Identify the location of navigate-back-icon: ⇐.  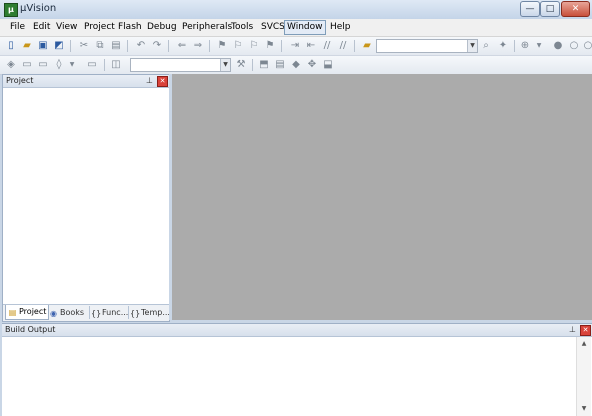
(182, 46).